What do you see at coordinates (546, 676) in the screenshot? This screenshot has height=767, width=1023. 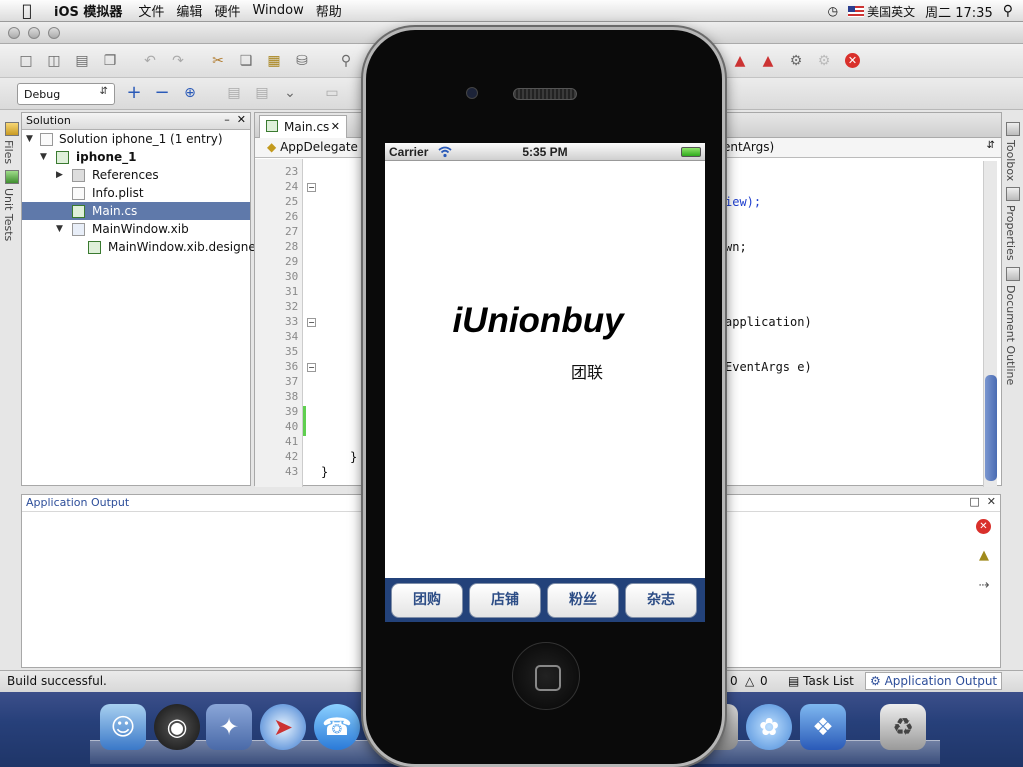 I see `home-button` at bounding box center [546, 676].